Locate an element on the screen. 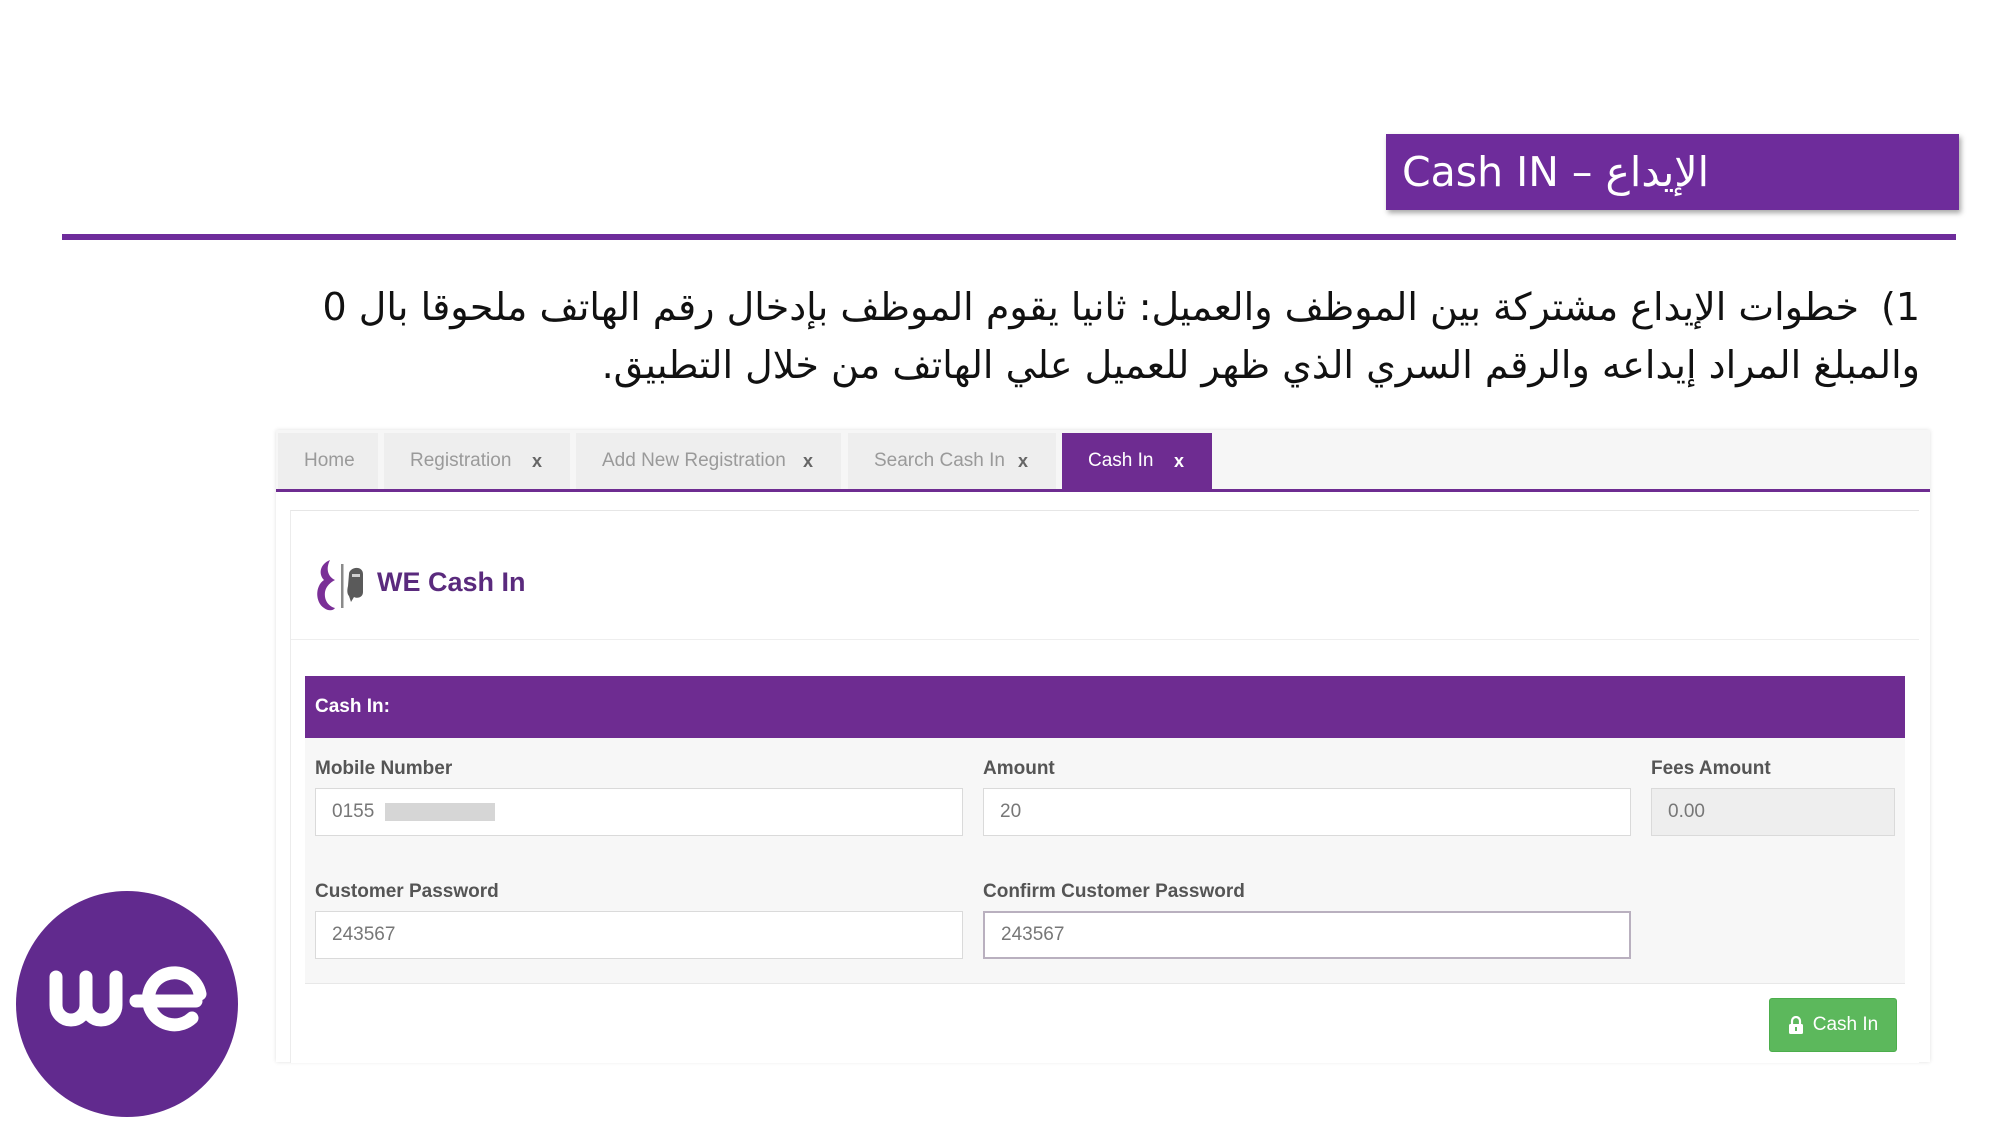 This screenshot has width=2000, height=1125. we-brand-logo is located at coordinates (127, 1004).